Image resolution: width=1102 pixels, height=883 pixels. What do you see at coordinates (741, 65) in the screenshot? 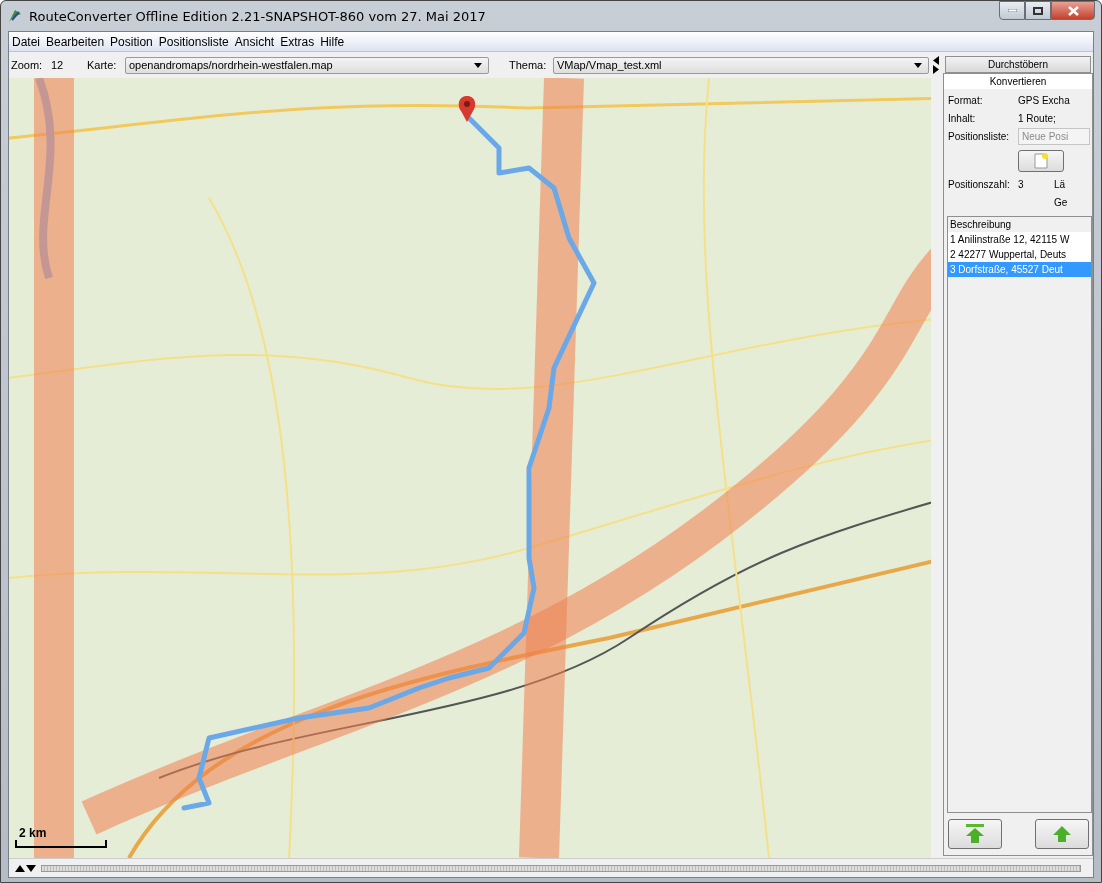
I see `dropdown: VMap/Vmap_test.xml` at bounding box center [741, 65].